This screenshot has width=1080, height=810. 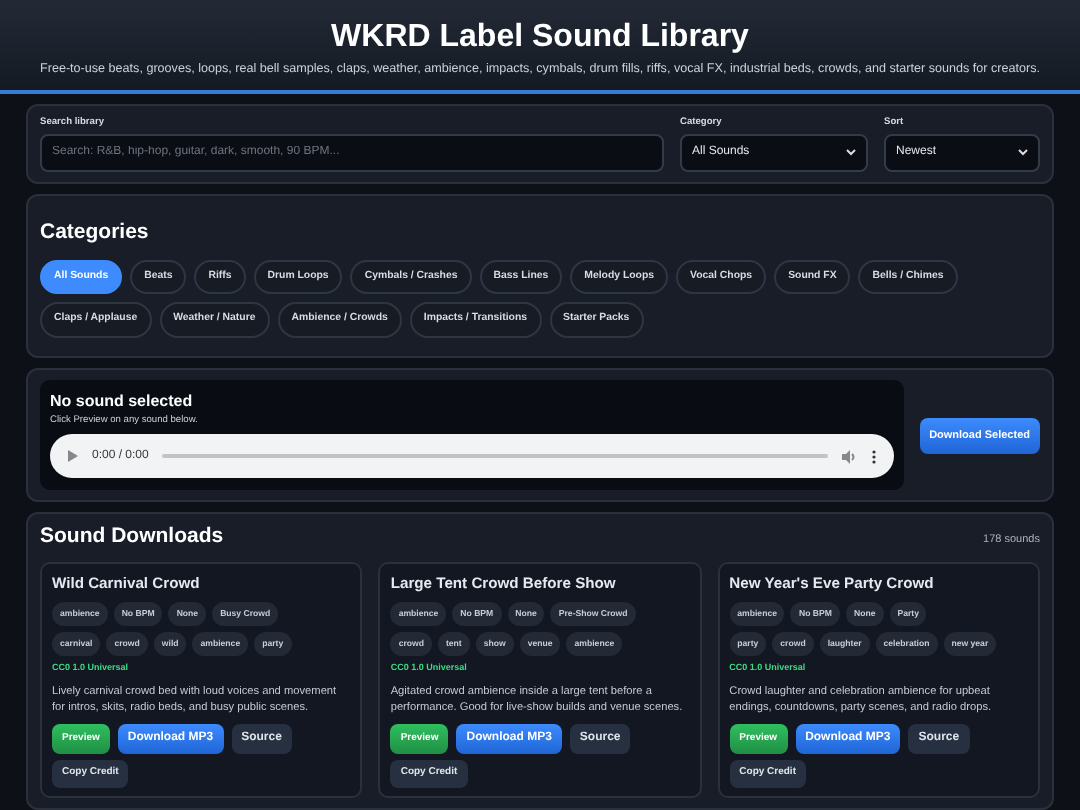 What do you see at coordinates (95, 232) in the screenshot?
I see `section-title: Categories` at bounding box center [95, 232].